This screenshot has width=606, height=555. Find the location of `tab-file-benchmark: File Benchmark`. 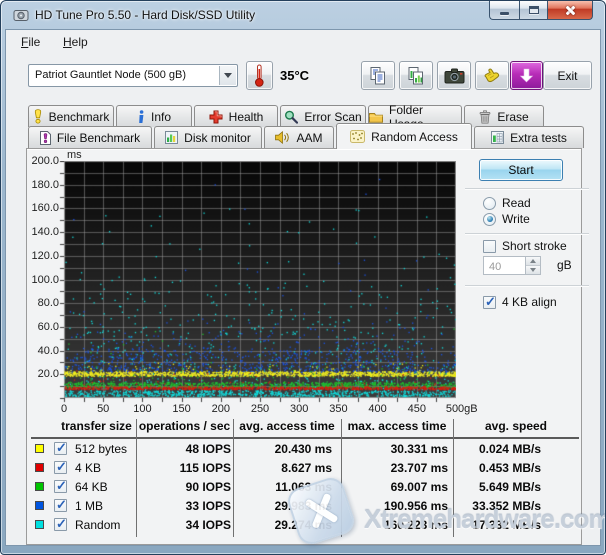

tab-file-benchmark: File Benchmark is located at coordinates (90, 137).